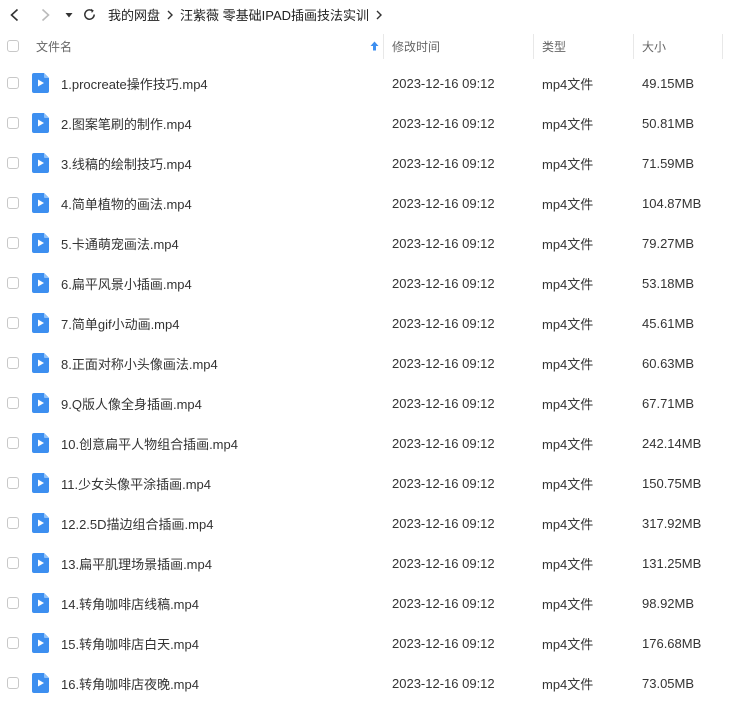 Image resolution: width=737 pixels, height=708 pixels. What do you see at coordinates (136, 563) in the screenshot?
I see `file-name: 13.扁平肌理场景插画.mp4` at bounding box center [136, 563].